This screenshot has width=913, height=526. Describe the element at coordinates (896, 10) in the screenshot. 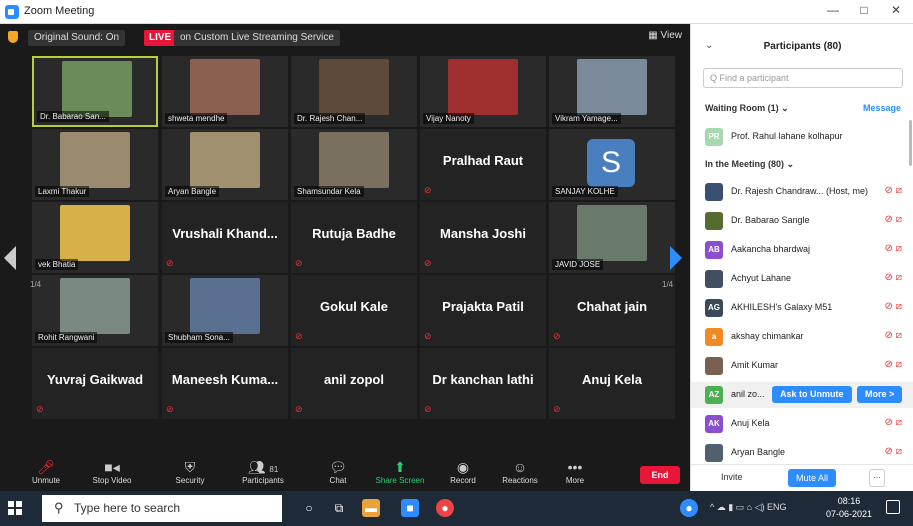

I see `close-button: ✕` at that location.